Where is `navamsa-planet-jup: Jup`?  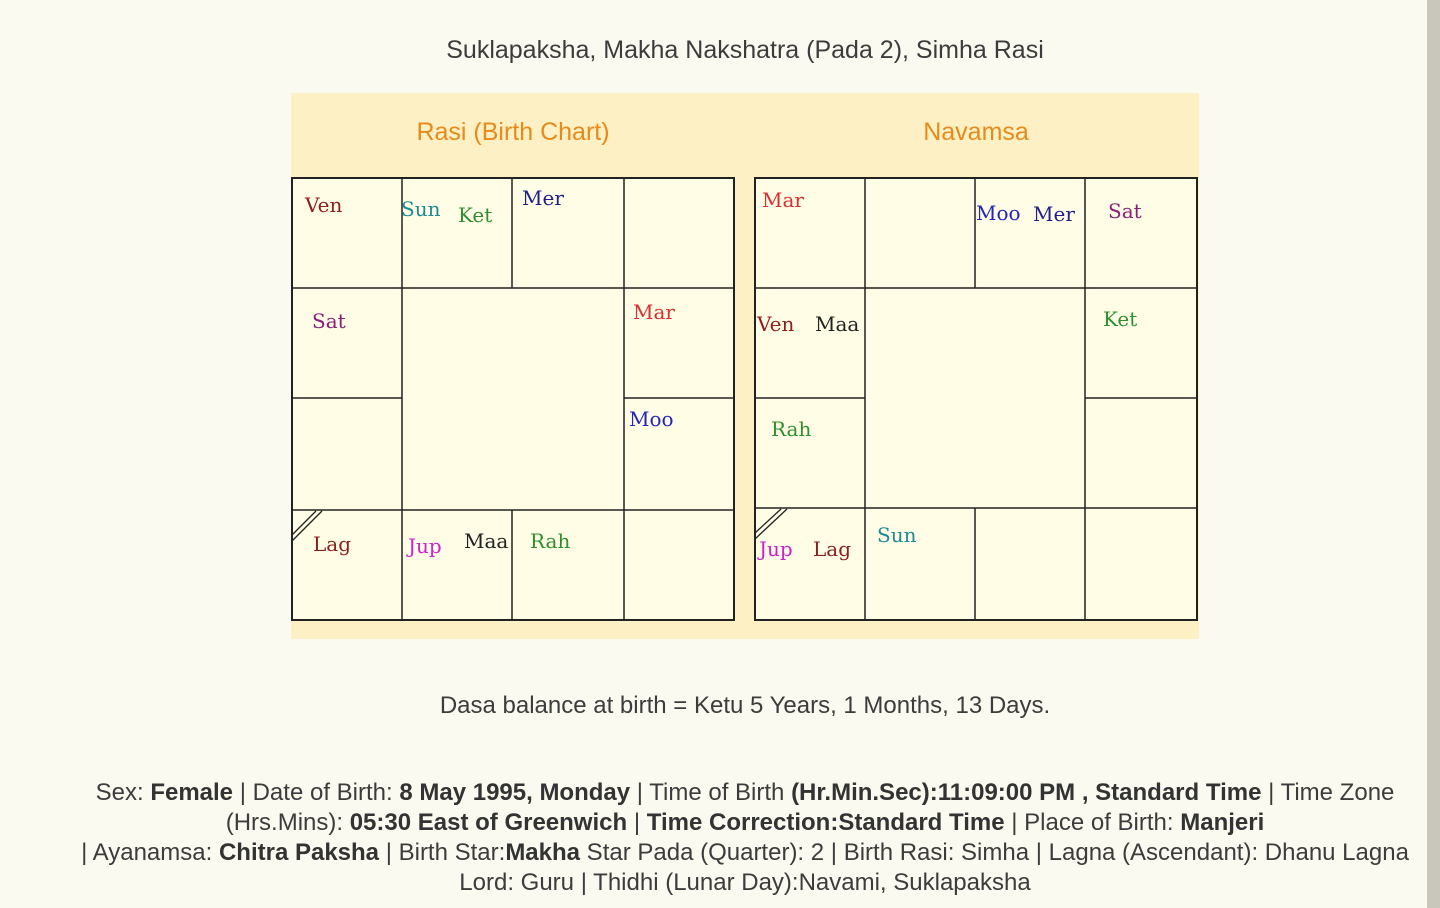 navamsa-planet-jup: Jup is located at coordinates (776, 549).